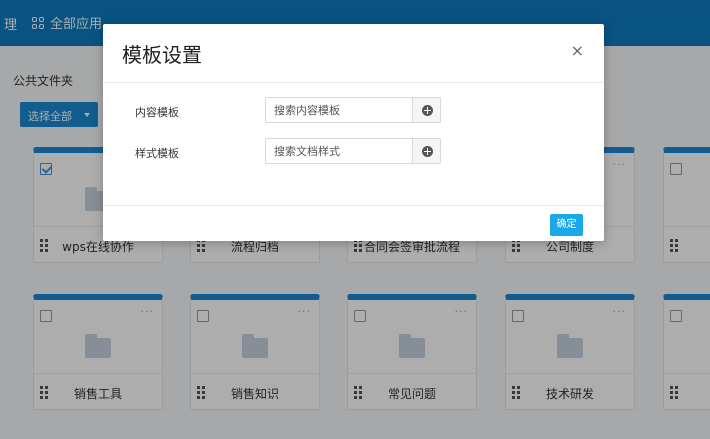 This screenshot has height=439, width=710. What do you see at coordinates (162, 55) in the screenshot?
I see `dialog-title: 模板设置` at bounding box center [162, 55].